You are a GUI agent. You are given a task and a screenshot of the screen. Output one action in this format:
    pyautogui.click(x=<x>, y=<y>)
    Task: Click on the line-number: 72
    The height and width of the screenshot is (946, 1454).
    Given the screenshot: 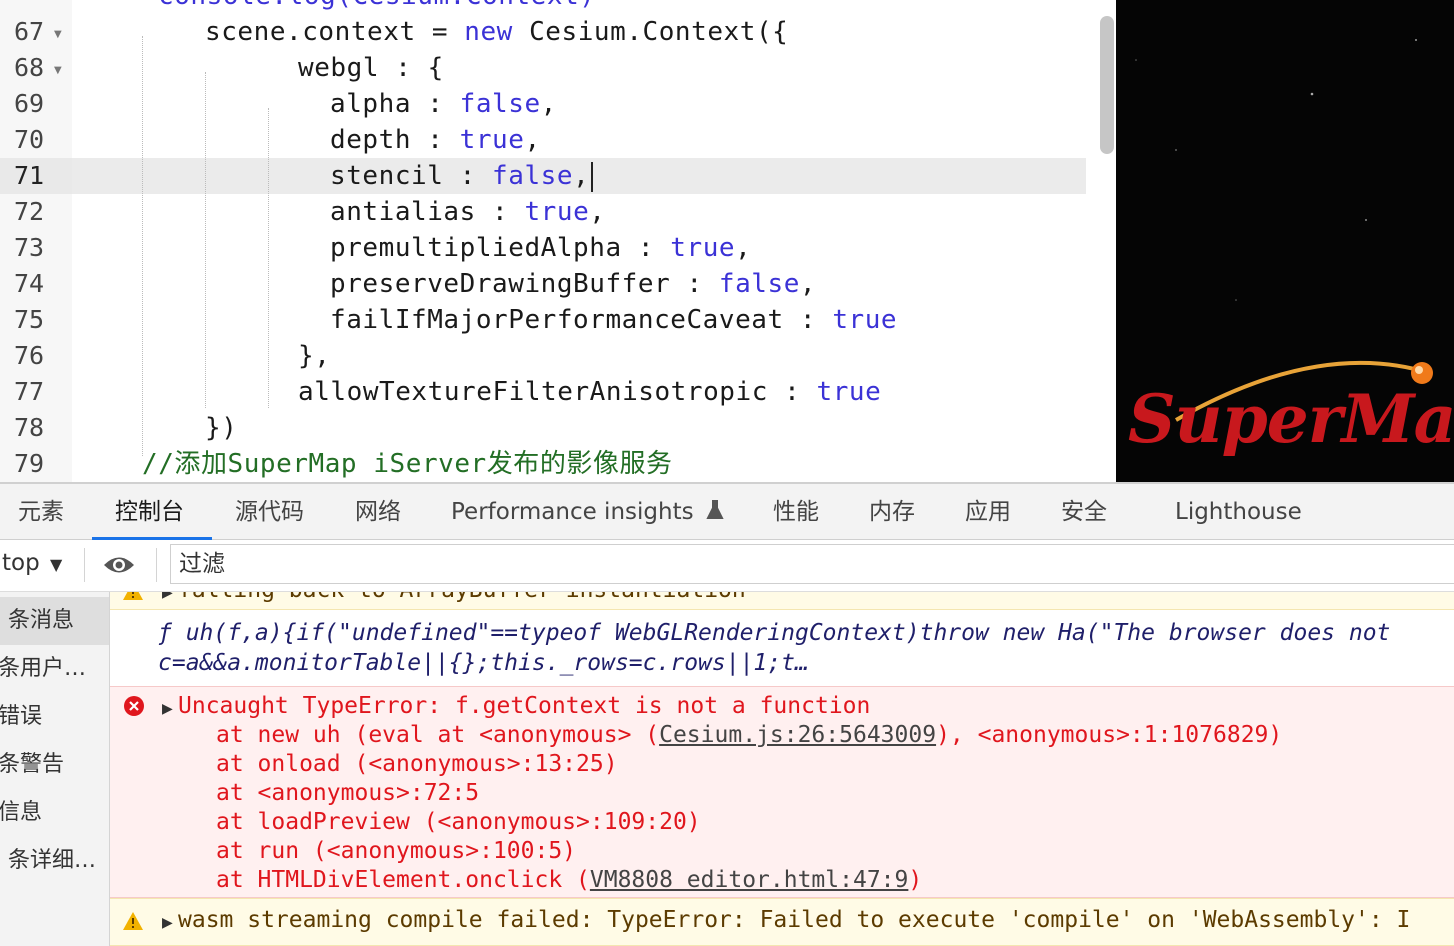 What is the action you would take?
    pyautogui.click(x=29, y=211)
    